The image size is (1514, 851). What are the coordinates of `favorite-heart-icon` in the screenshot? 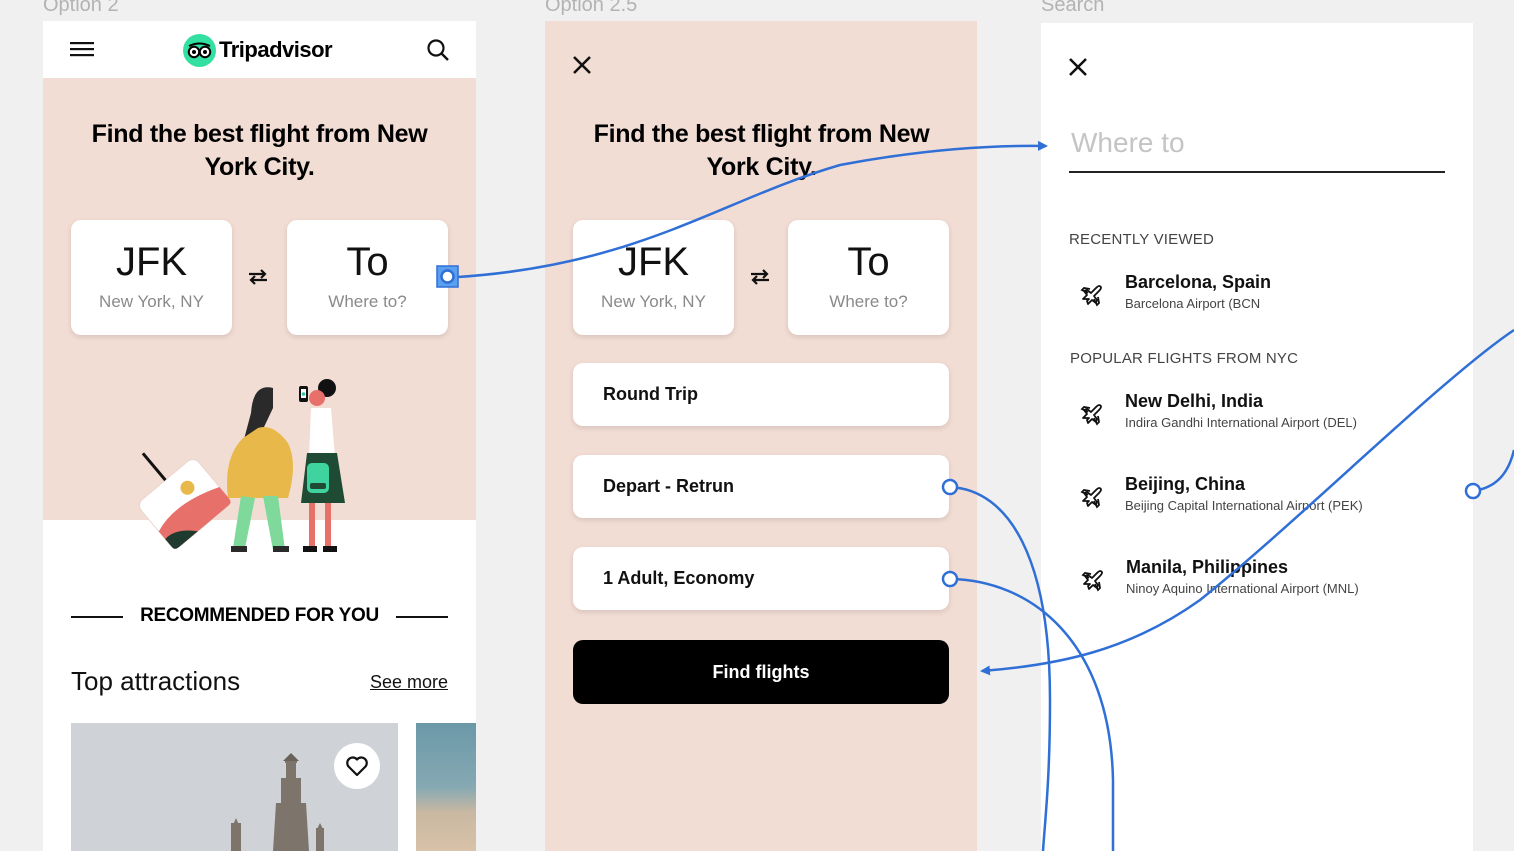 It's located at (357, 766).